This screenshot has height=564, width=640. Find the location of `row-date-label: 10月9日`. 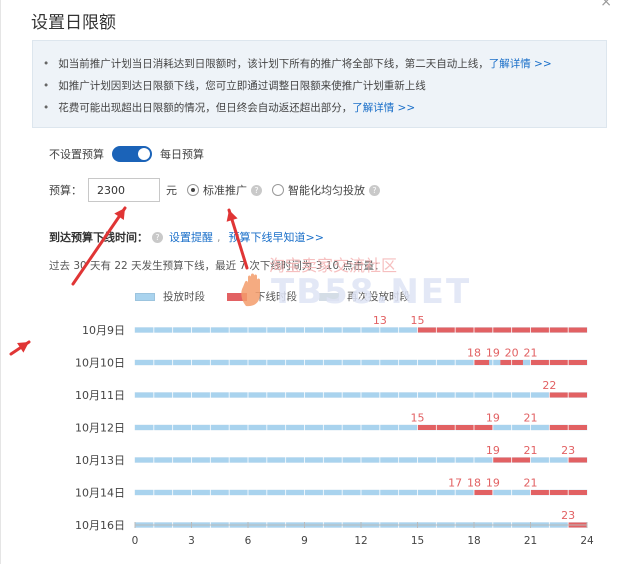

row-date-label: 10月9日 is located at coordinates (103, 330).